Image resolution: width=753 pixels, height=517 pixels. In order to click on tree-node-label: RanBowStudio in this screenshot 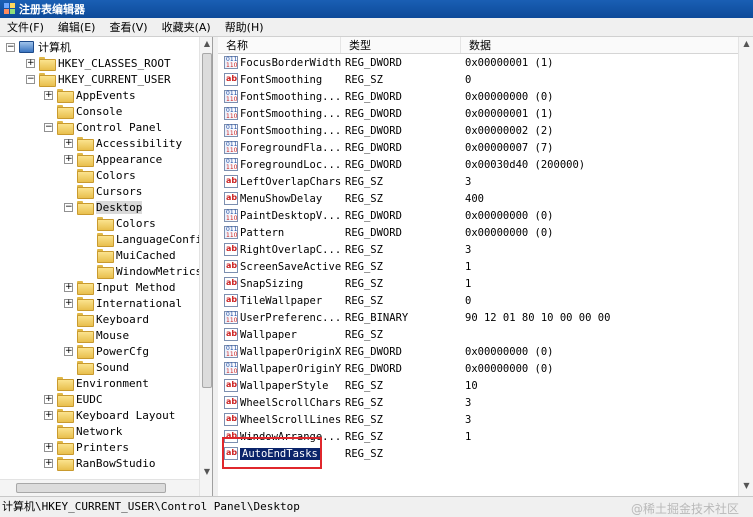, I will do `click(116, 463)`.